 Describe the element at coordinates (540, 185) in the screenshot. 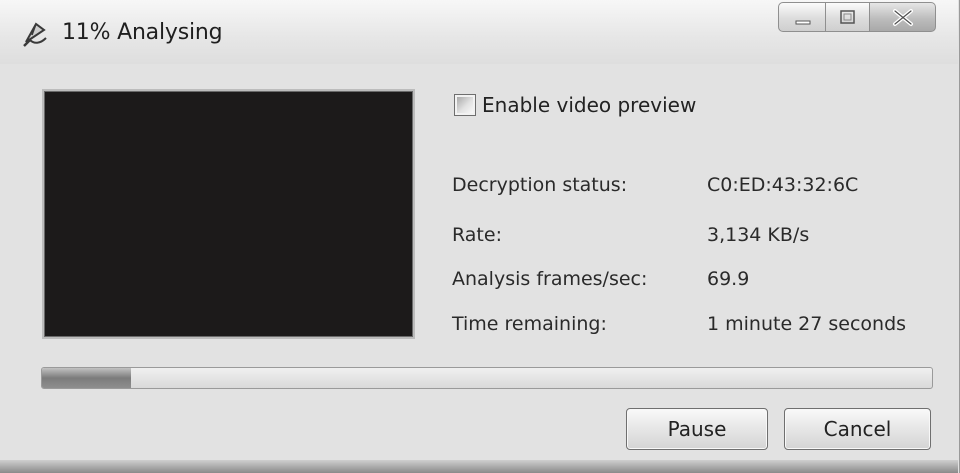

I see `decryption-status-label: Decryption status:` at that location.